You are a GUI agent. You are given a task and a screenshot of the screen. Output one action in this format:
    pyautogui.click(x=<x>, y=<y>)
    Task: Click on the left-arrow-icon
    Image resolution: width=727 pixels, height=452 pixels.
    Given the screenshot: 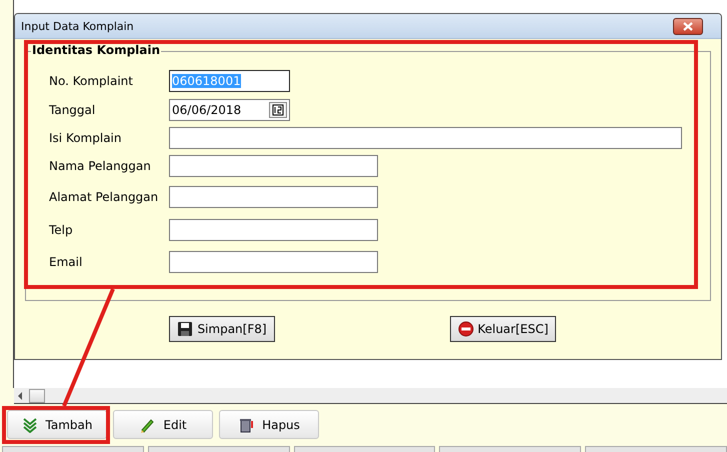 What is the action you would take?
    pyautogui.click(x=20, y=396)
    